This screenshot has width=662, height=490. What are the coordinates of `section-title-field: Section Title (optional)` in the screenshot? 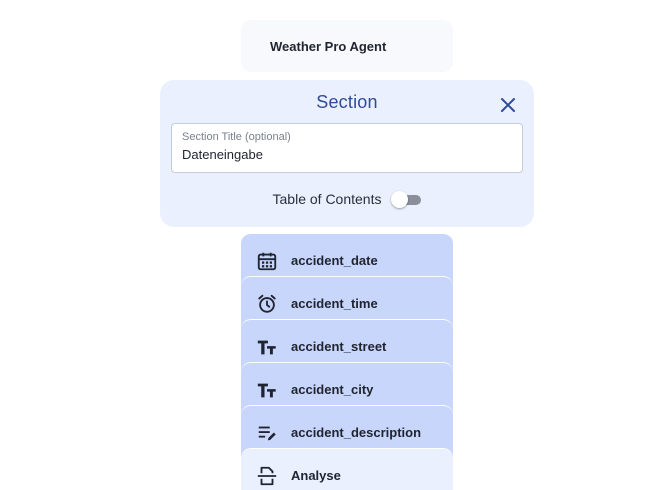 It's located at (347, 148).